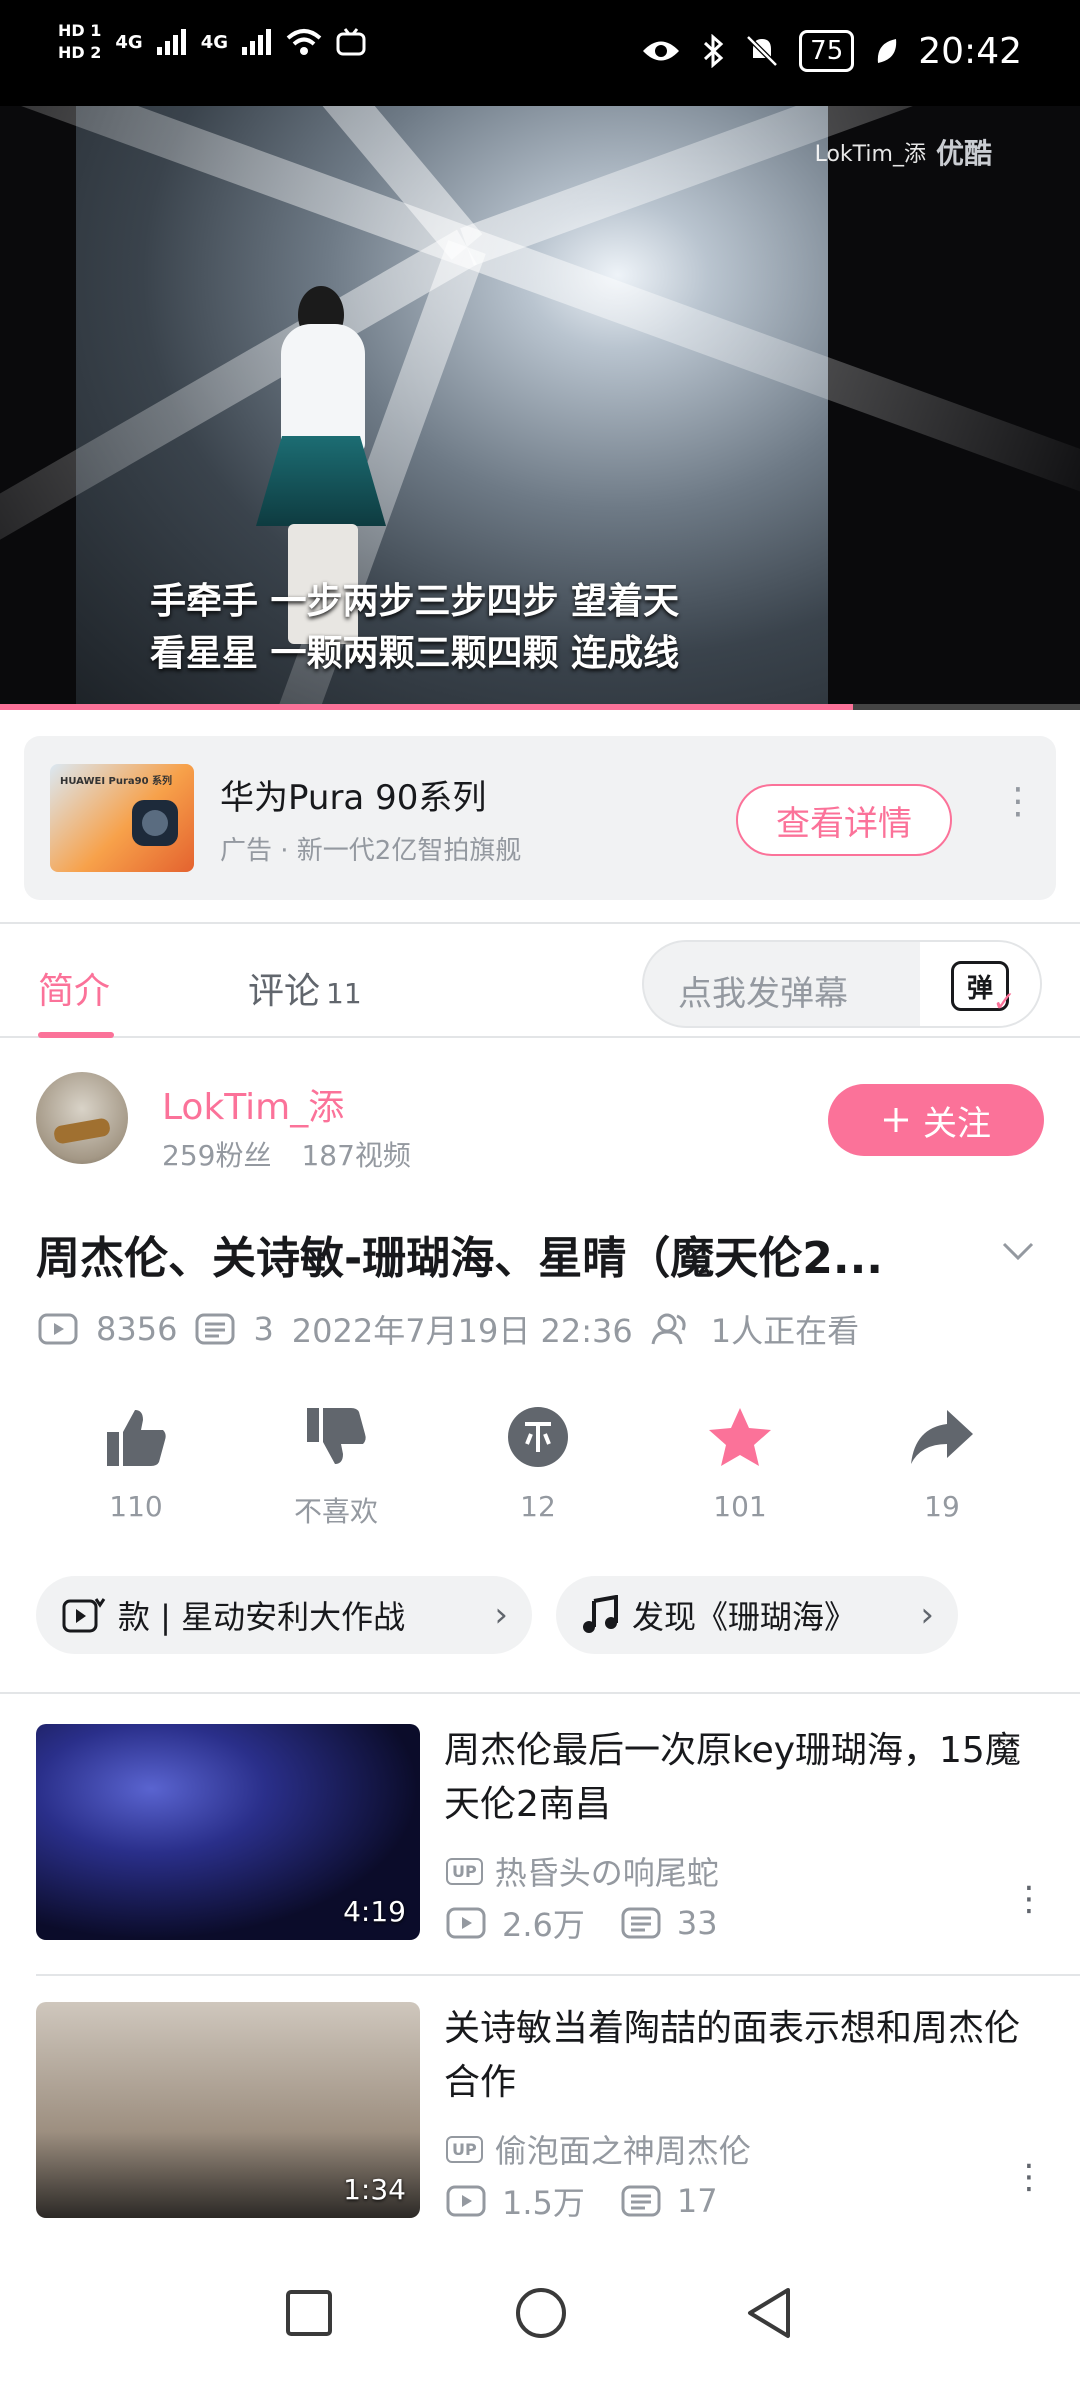  Describe the element at coordinates (228, 1832) in the screenshot. I see `video-thumbnail: 4:19` at that location.